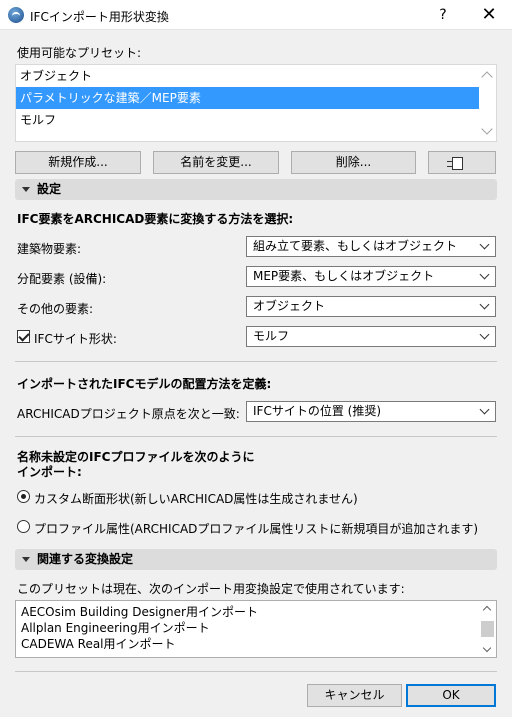 This screenshot has width=512, height=717. What do you see at coordinates (155, 219) in the screenshot?
I see `convert-heading: IFC要素をARCHICAD要素に変換する方法を選択:` at bounding box center [155, 219].